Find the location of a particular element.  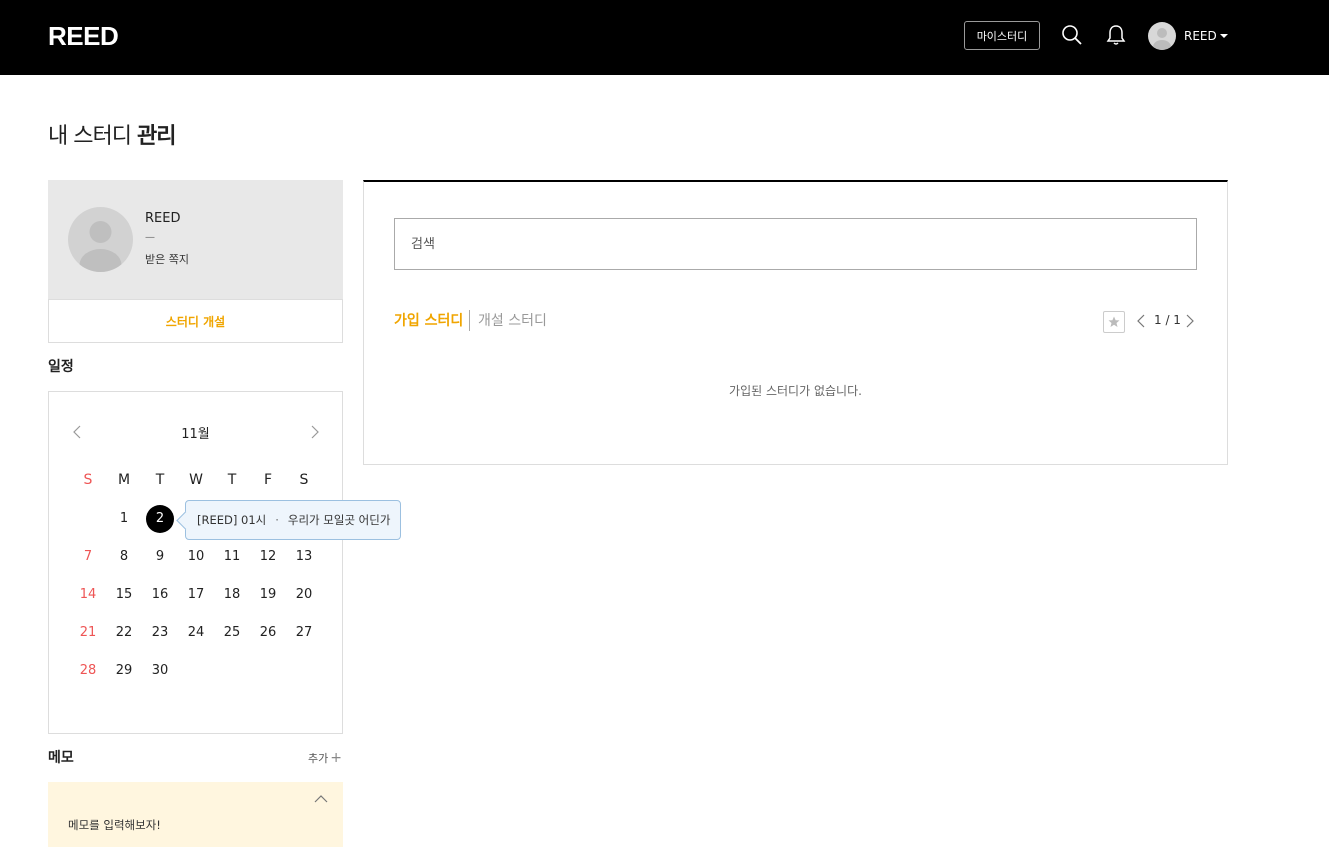

calendar-day: 29 is located at coordinates (124, 671).